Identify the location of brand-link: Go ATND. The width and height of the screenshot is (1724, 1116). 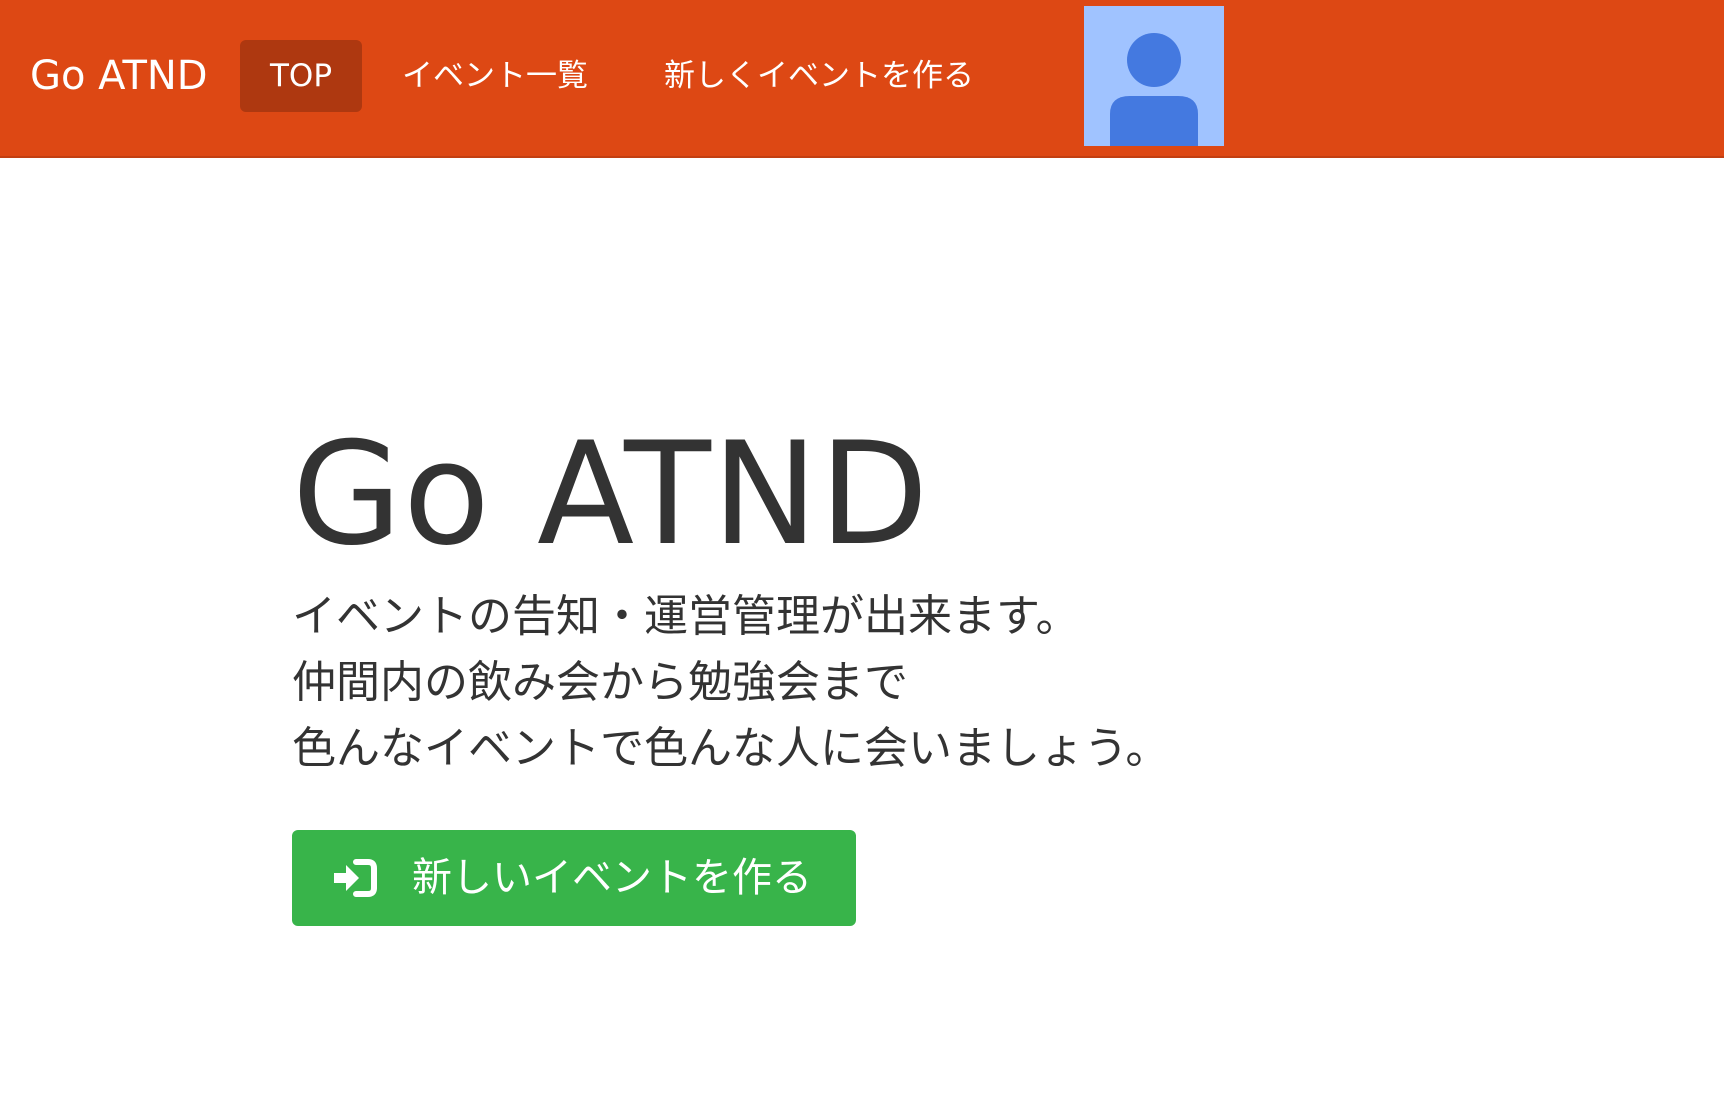
(119, 76).